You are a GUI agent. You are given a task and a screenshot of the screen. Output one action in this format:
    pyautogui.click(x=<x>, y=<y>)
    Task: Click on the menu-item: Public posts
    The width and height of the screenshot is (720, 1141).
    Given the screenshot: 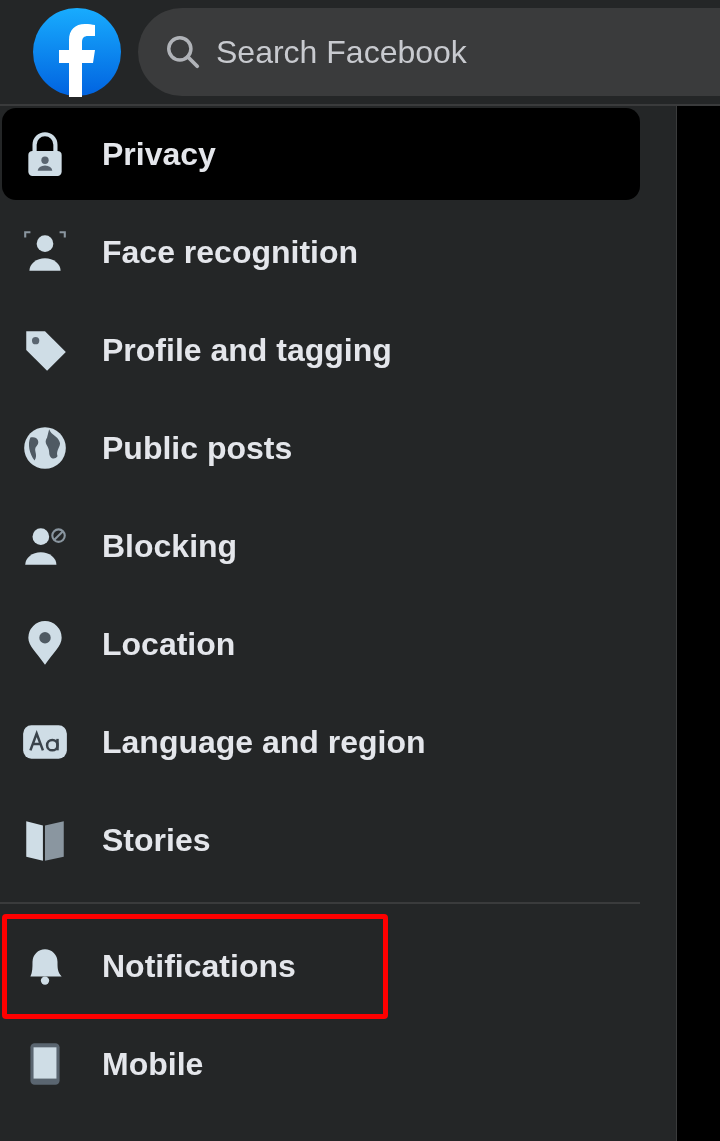 What is the action you would take?
    pyautogui.click(x=321, y=448)
    